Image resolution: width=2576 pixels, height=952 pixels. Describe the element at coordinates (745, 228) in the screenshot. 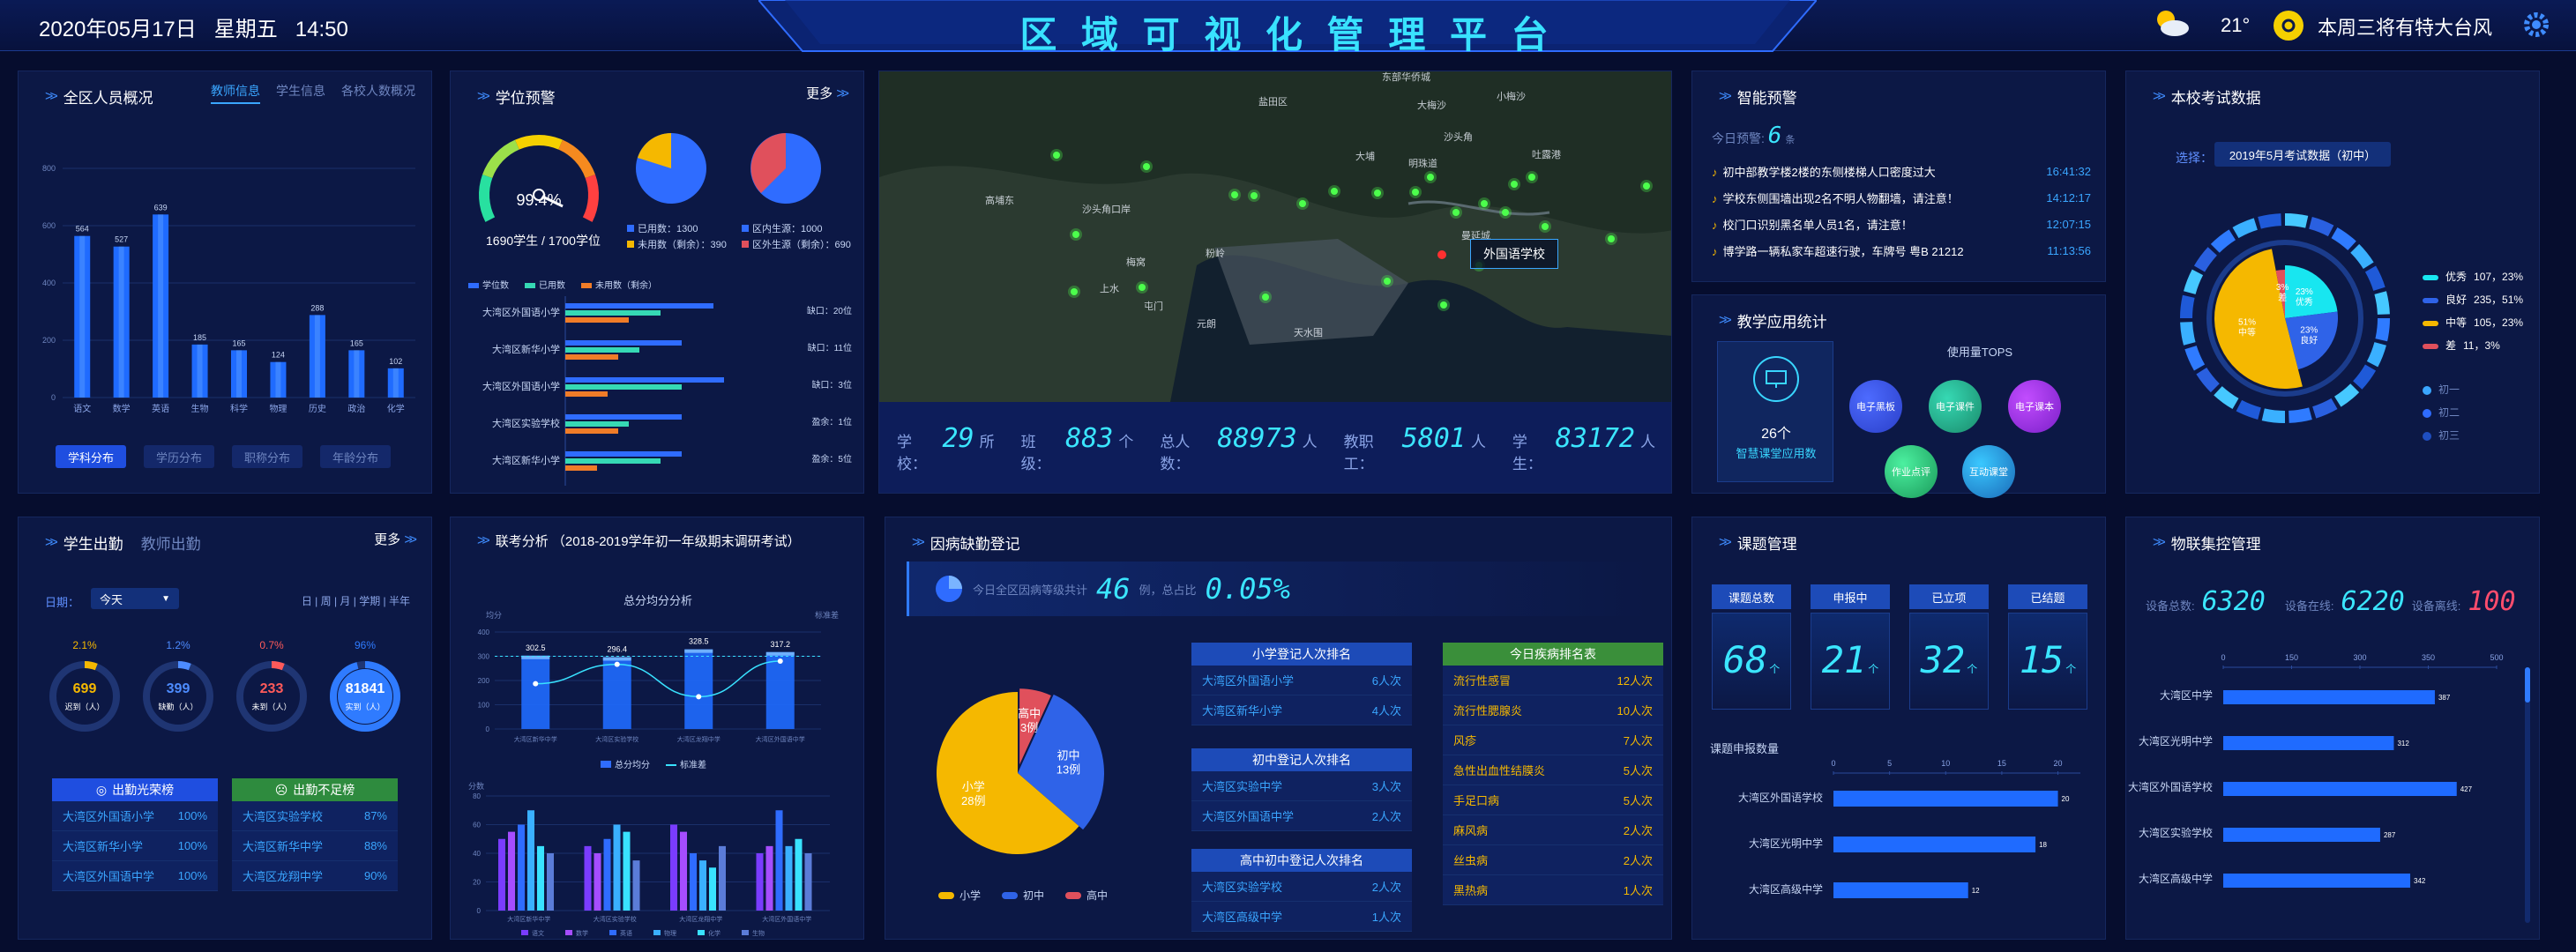

I see `legend-swatch` at that location.